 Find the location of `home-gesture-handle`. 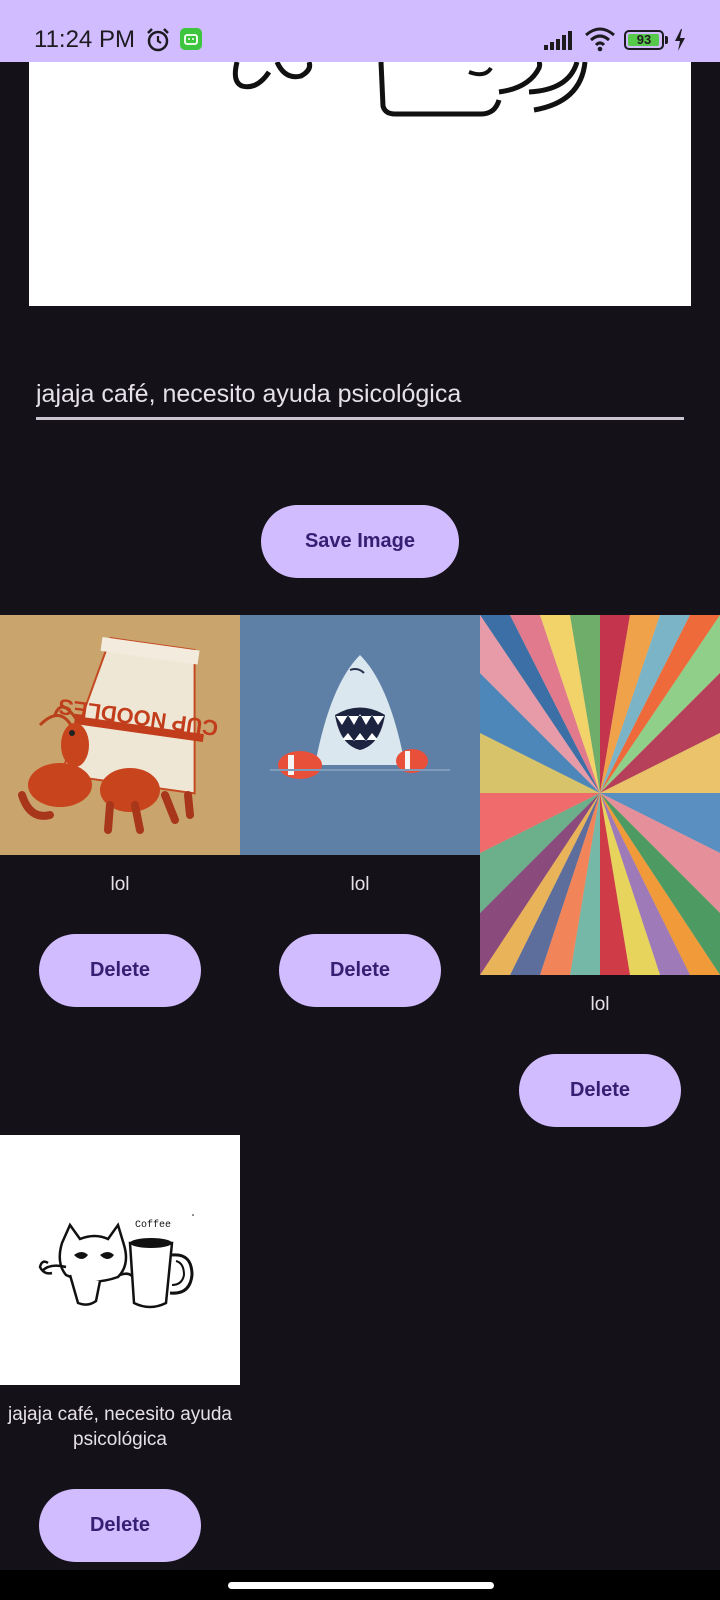

home-gesture-handle is located at coordinates (361, 1585).